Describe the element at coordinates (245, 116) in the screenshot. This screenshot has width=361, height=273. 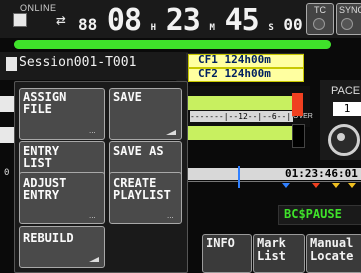
I see `meter-scale-text: -------|--12--|--6--|-0` at that location.